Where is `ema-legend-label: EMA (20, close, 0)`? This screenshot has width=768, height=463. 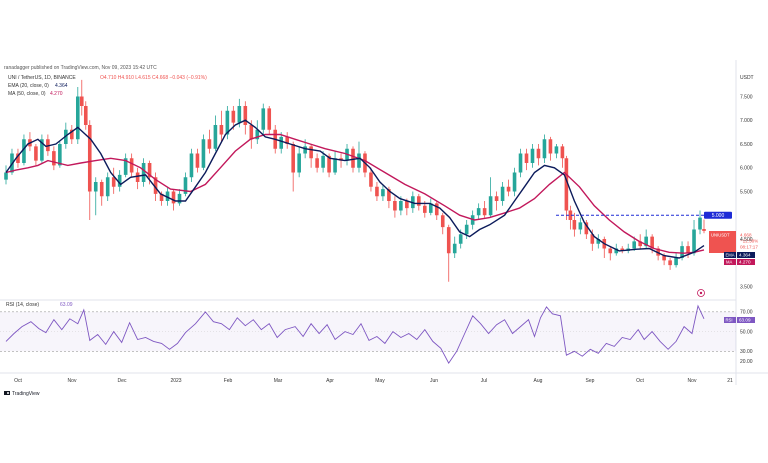 ema-legend-label: EMA (20, close, 0) is located at coordinates (28, 86).